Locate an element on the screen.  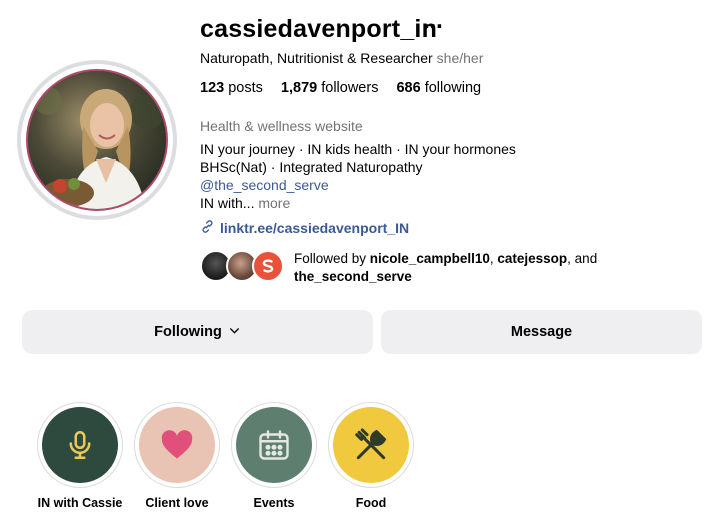
followers-label: followers is located at coordinates (350, 88).